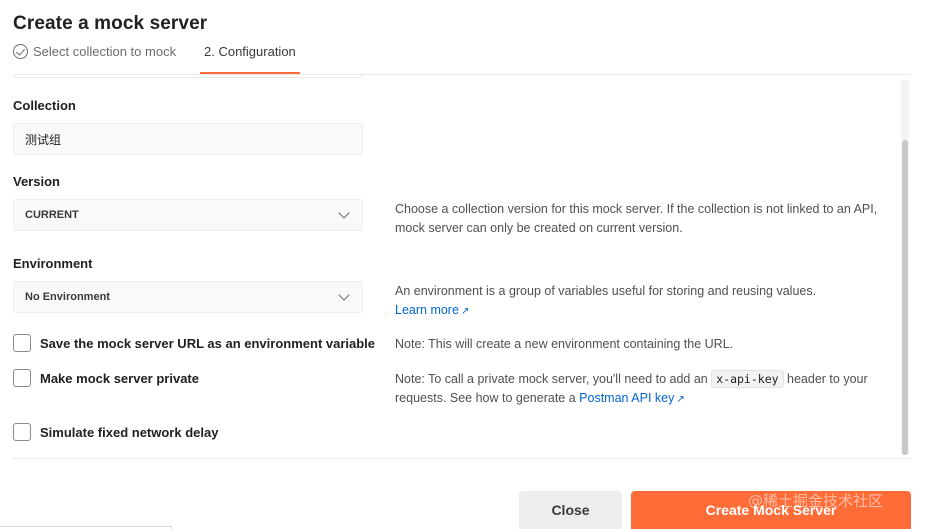  I want to click on create-mock-server-button: Create Mock Server, so click(771, 510).